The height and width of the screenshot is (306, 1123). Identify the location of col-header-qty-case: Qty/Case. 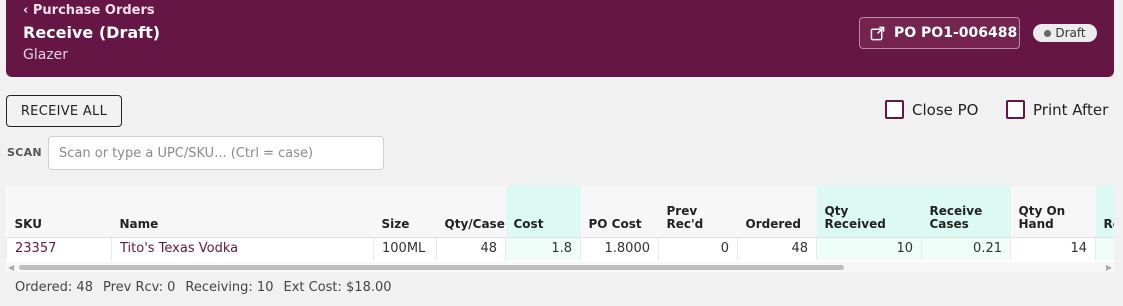
(471, 211).